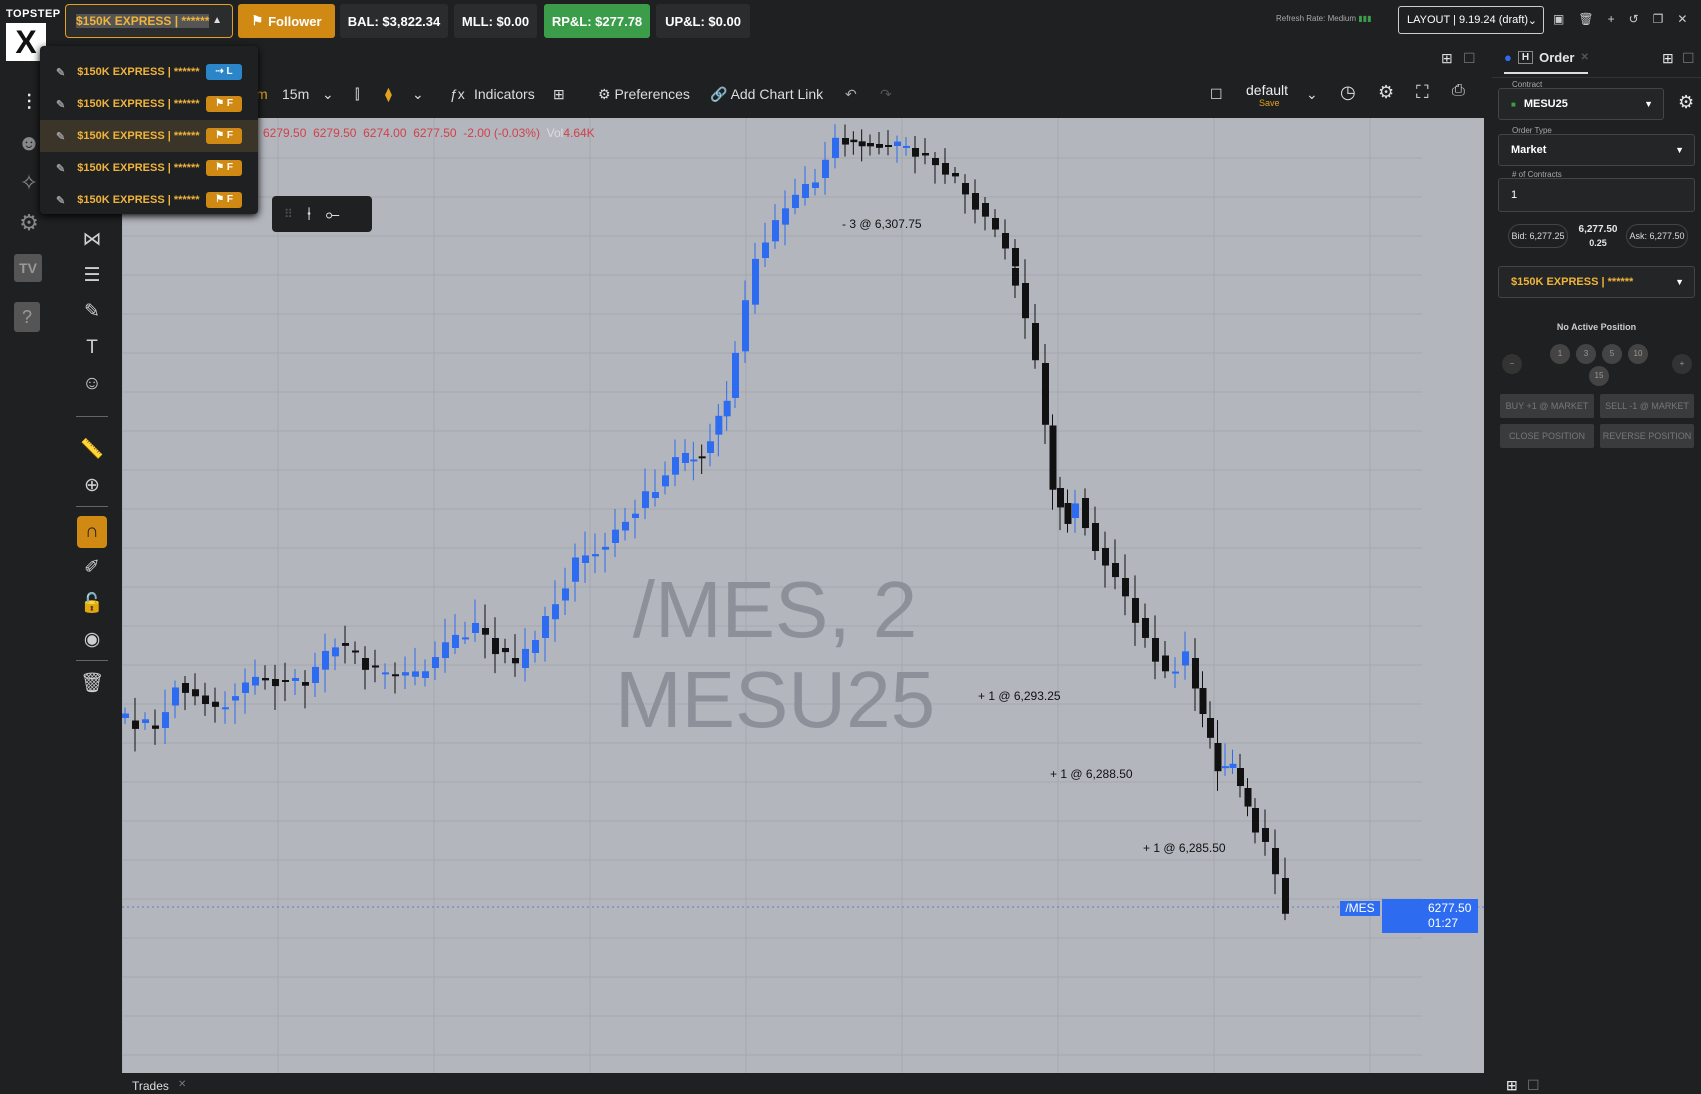  What do you see at coordinates (1612, 354) in the screenshot?
I see `qty-option: 5` at bounding box center [1612, 354].